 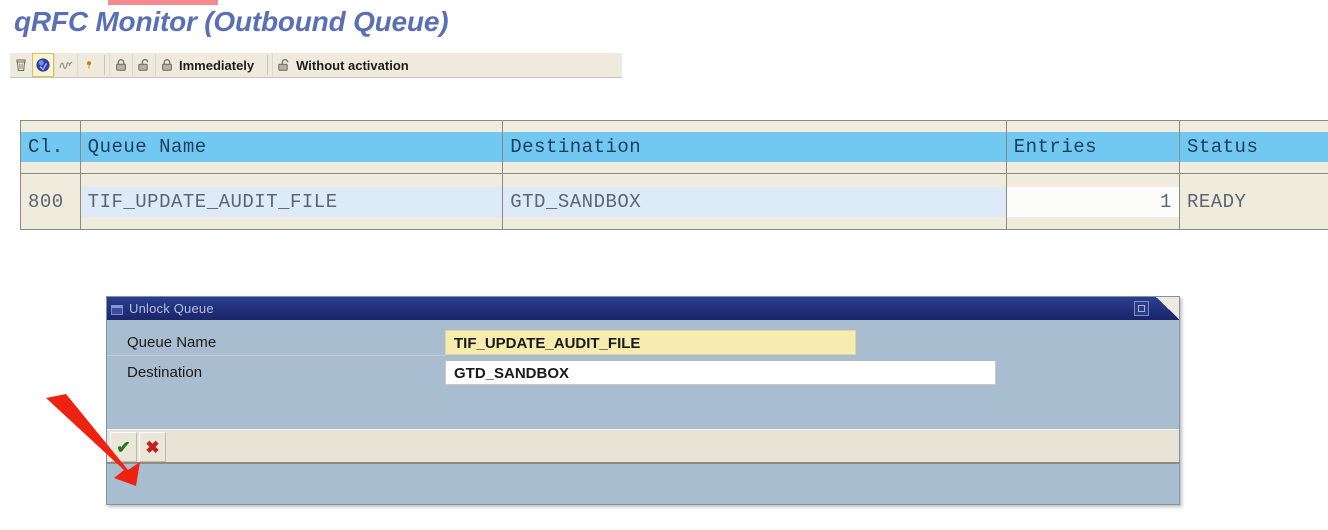 What do you see at coordinates (643, 446) in the screenshot?
I see `dialog-footer: ✔ ✖` at bounding box center [643, 446].